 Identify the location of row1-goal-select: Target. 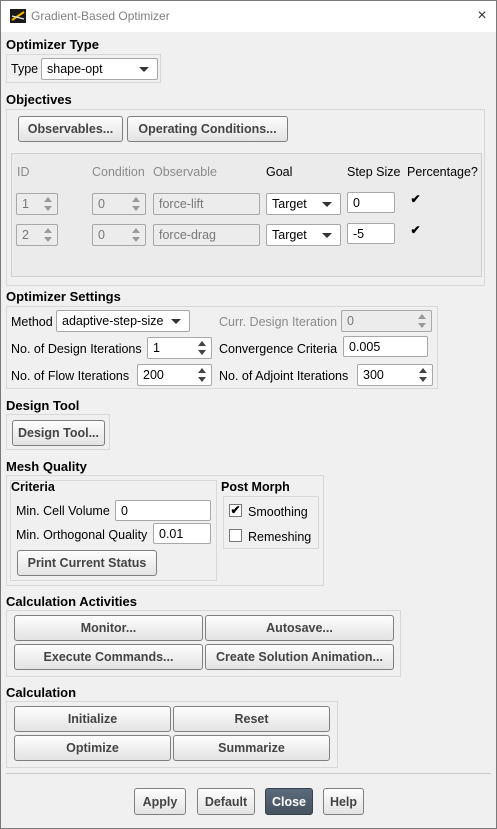
(303, 204).